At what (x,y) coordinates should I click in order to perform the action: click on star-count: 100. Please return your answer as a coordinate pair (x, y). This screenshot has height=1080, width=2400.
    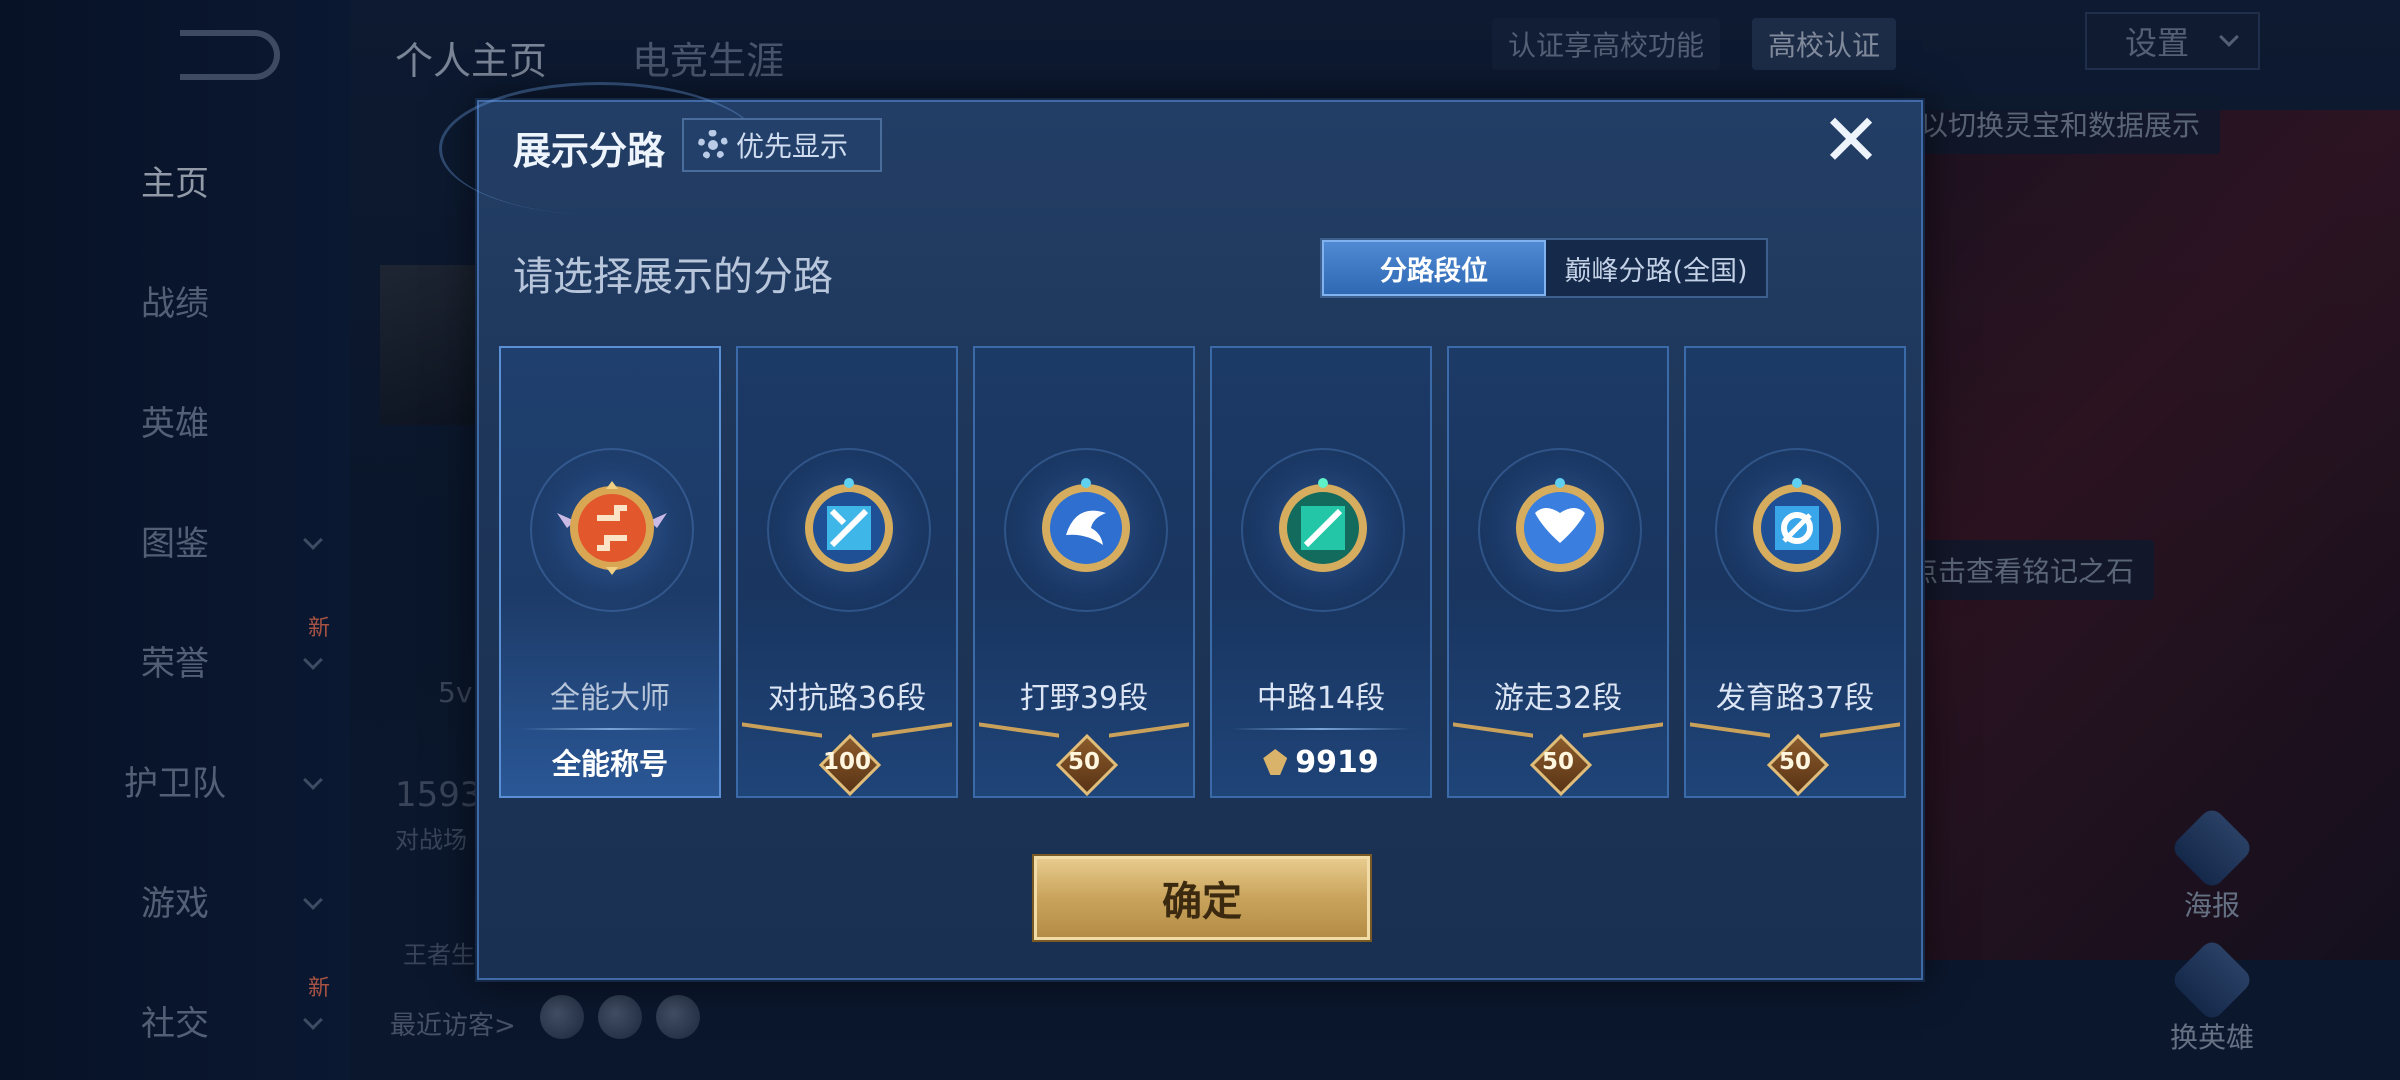
    Looking at the image, I should click on (846, 762).